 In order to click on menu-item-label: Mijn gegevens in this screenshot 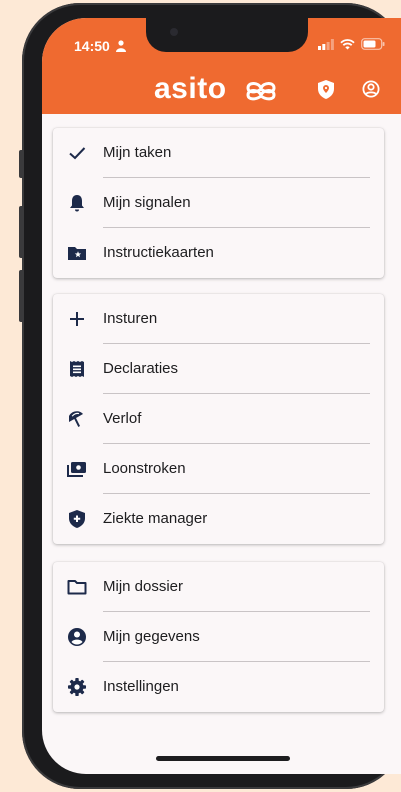, I will do `click(151, 636)`.